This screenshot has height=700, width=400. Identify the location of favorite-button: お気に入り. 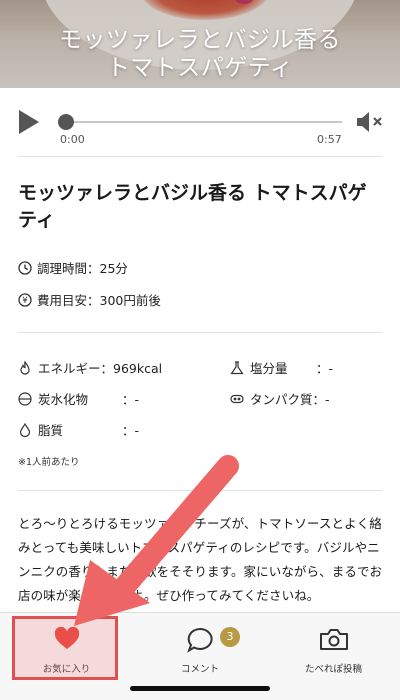
(66, 648).